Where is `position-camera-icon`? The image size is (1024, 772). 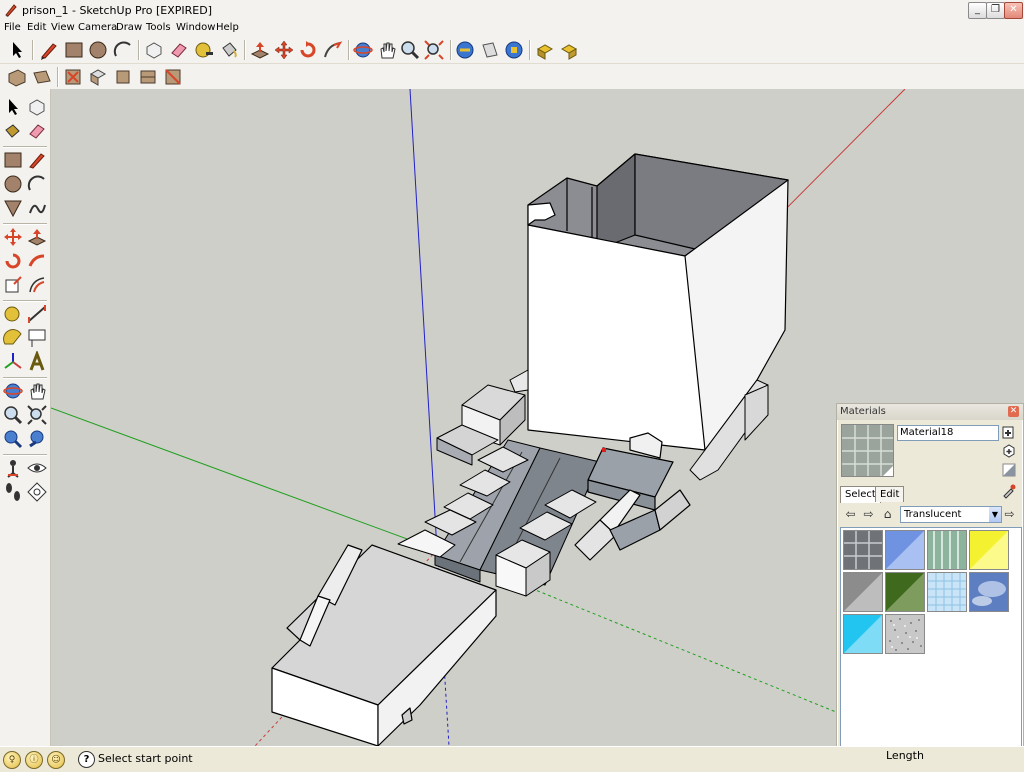
position-camera-icon is located at coordinates (13, 468).